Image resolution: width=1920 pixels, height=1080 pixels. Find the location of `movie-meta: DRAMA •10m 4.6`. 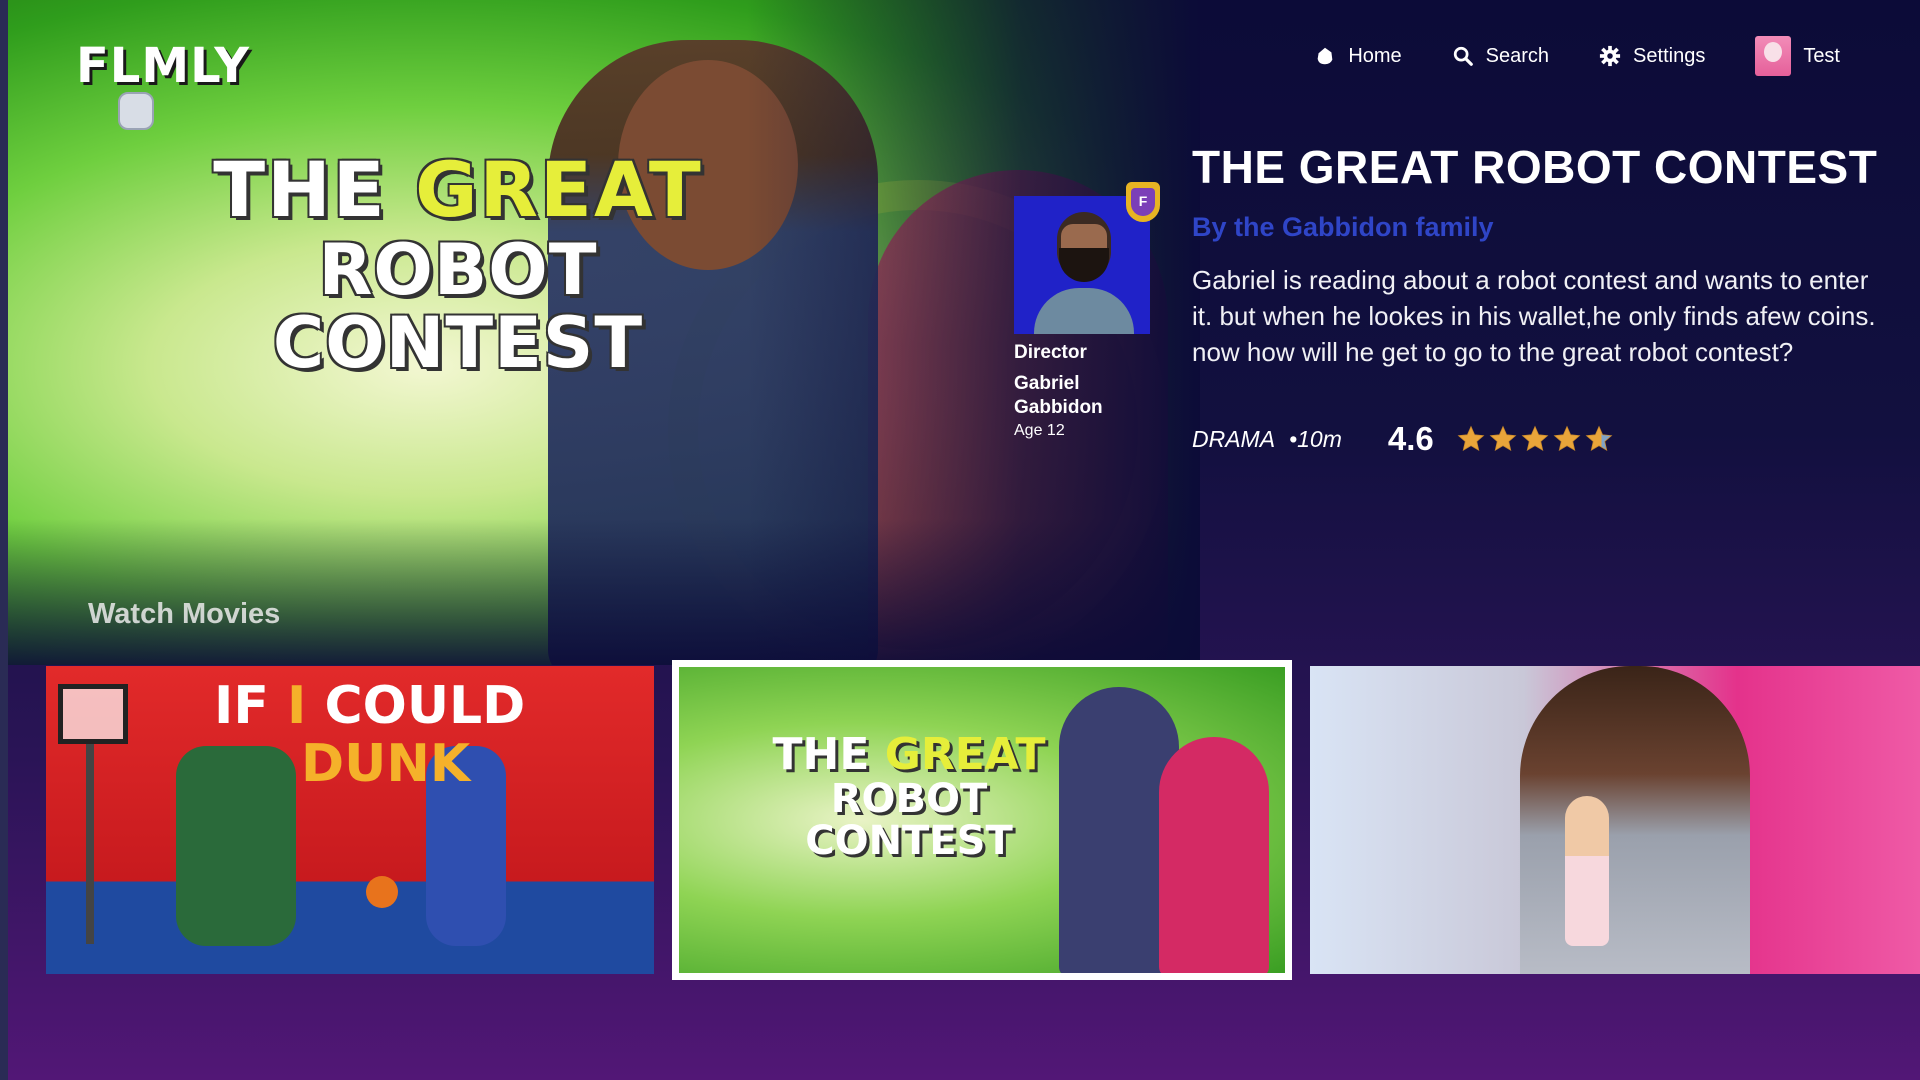

movie-meta: DRAMA •10m 4.6 is located at coordinates (1403, 439).